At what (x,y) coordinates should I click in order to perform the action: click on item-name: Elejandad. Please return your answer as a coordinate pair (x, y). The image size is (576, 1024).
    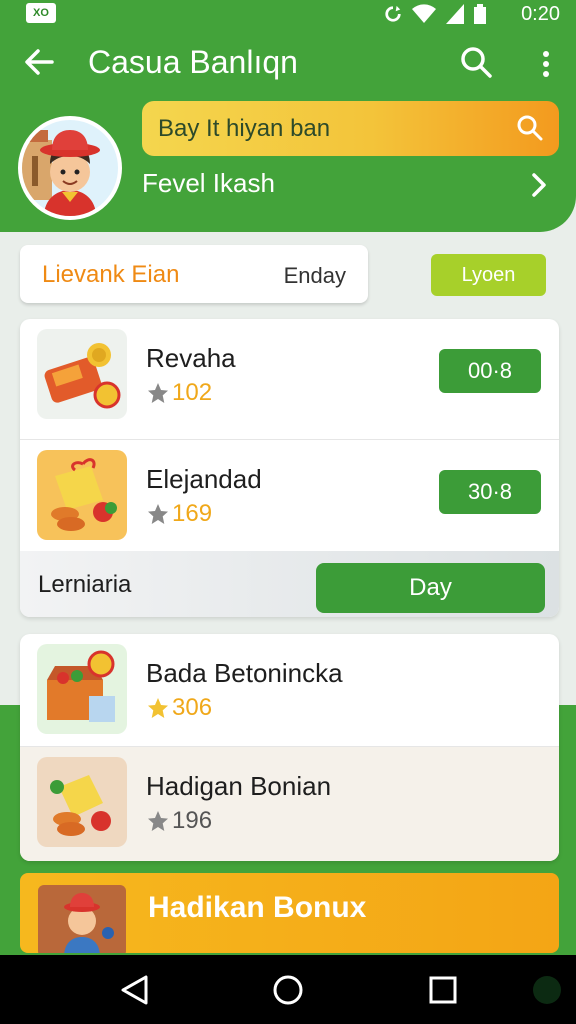
    Looking at the image, I should click on (204, 479).